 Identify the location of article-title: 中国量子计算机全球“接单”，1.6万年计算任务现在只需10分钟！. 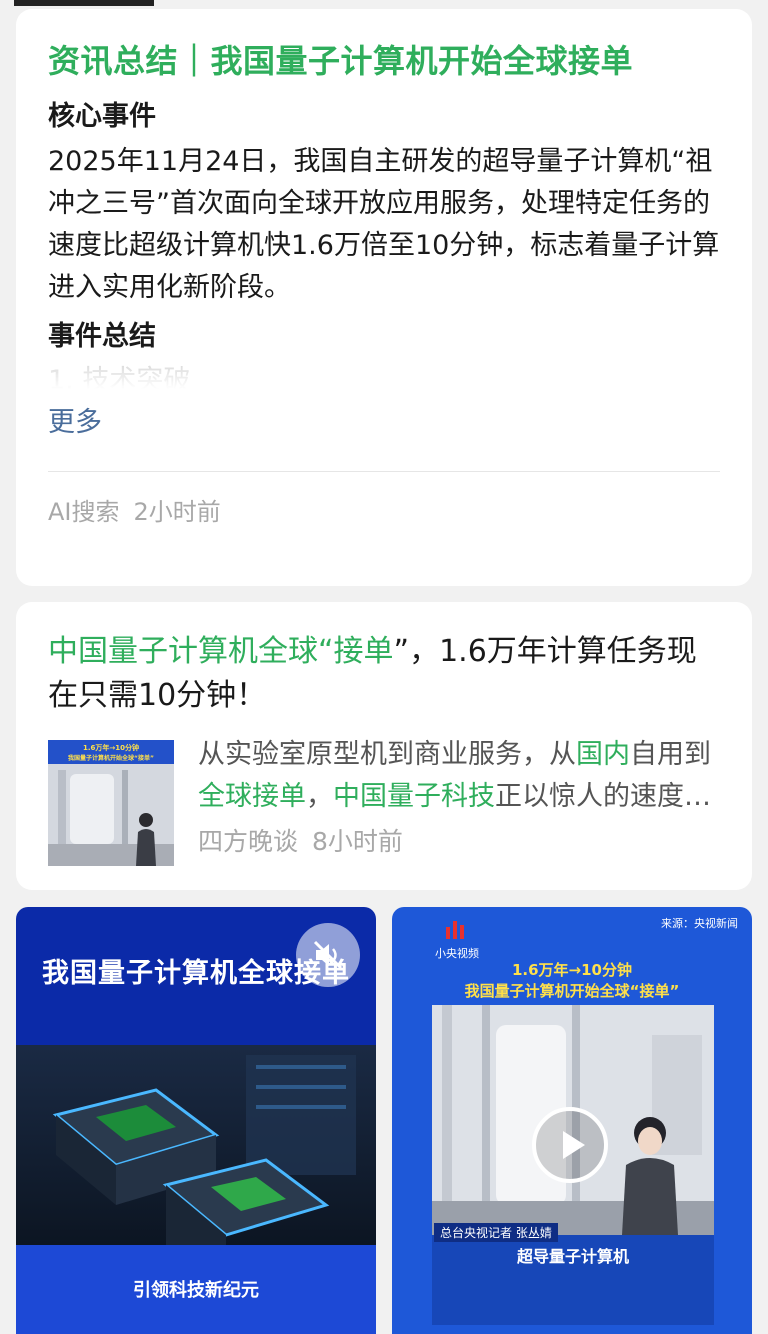
(384, 674).